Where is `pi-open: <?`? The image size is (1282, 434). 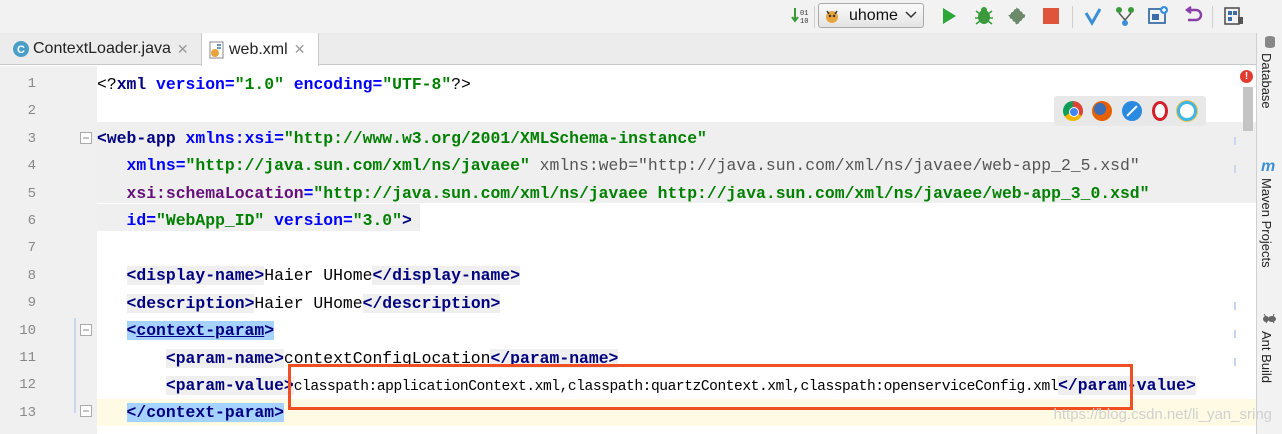 pi-open: <? is located at coordinates (107, 84).